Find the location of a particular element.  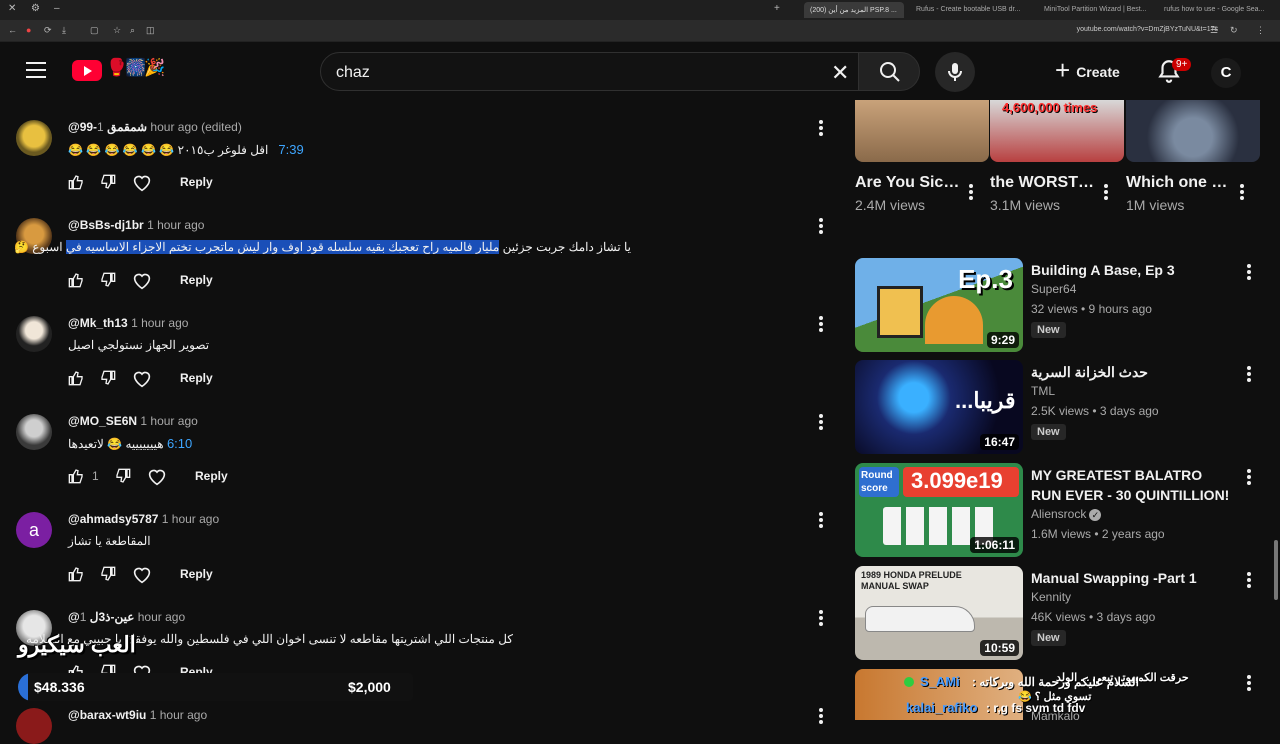

new-tab-icon: + is located at coordinates (777, 8).